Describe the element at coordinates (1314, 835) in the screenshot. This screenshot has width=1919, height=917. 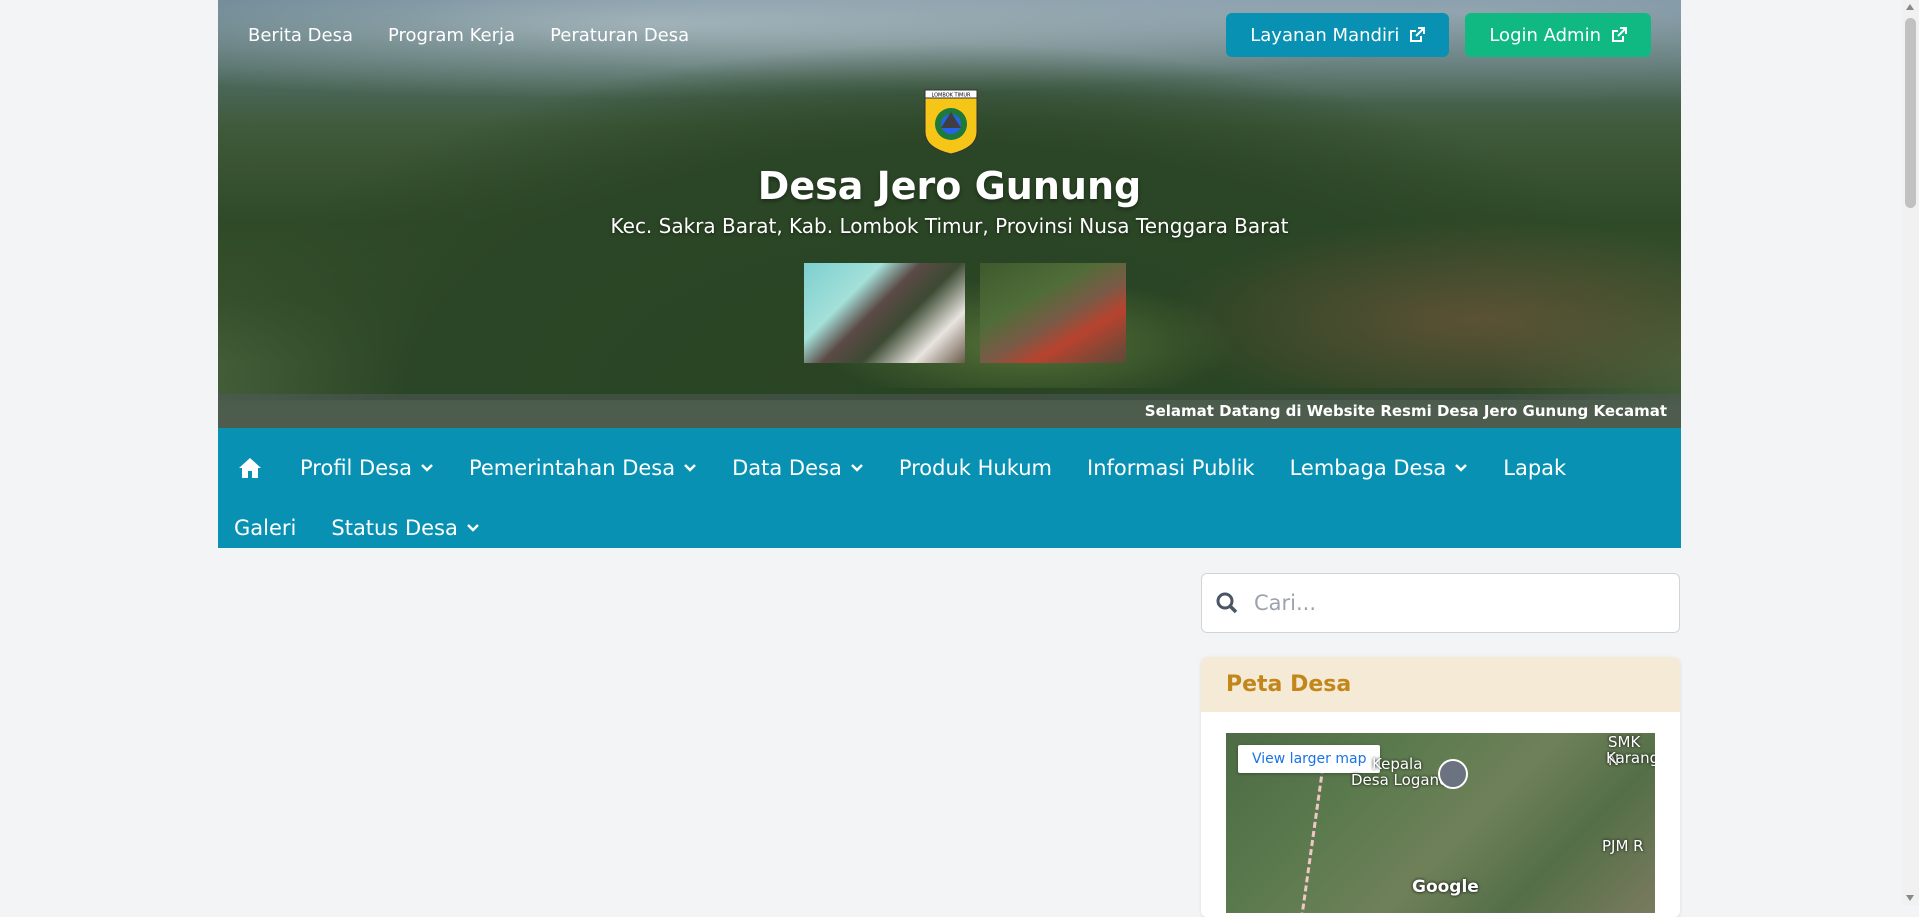
I see `map-road` at that location.